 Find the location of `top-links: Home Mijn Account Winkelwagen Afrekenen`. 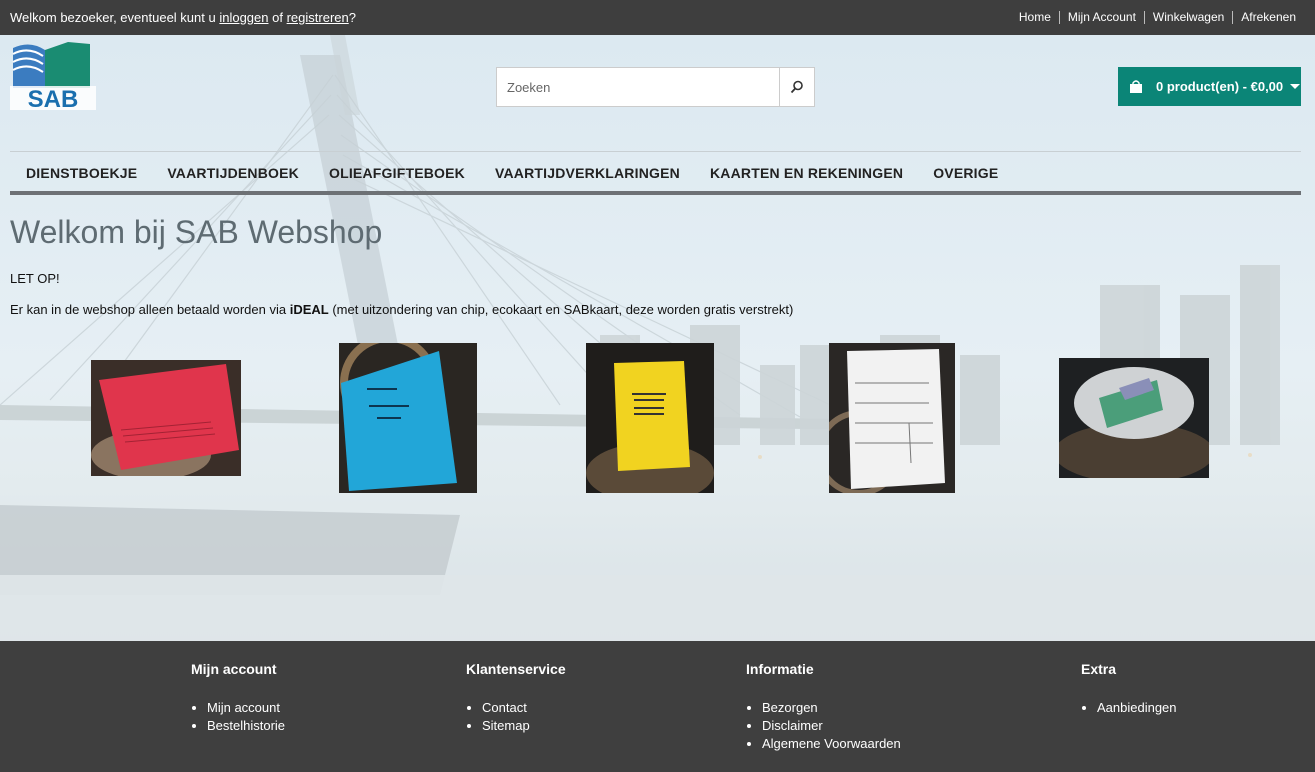

top-links: Home Mijn Account Winkelwagen Afrekenen is located at coordinates (1158, 17).